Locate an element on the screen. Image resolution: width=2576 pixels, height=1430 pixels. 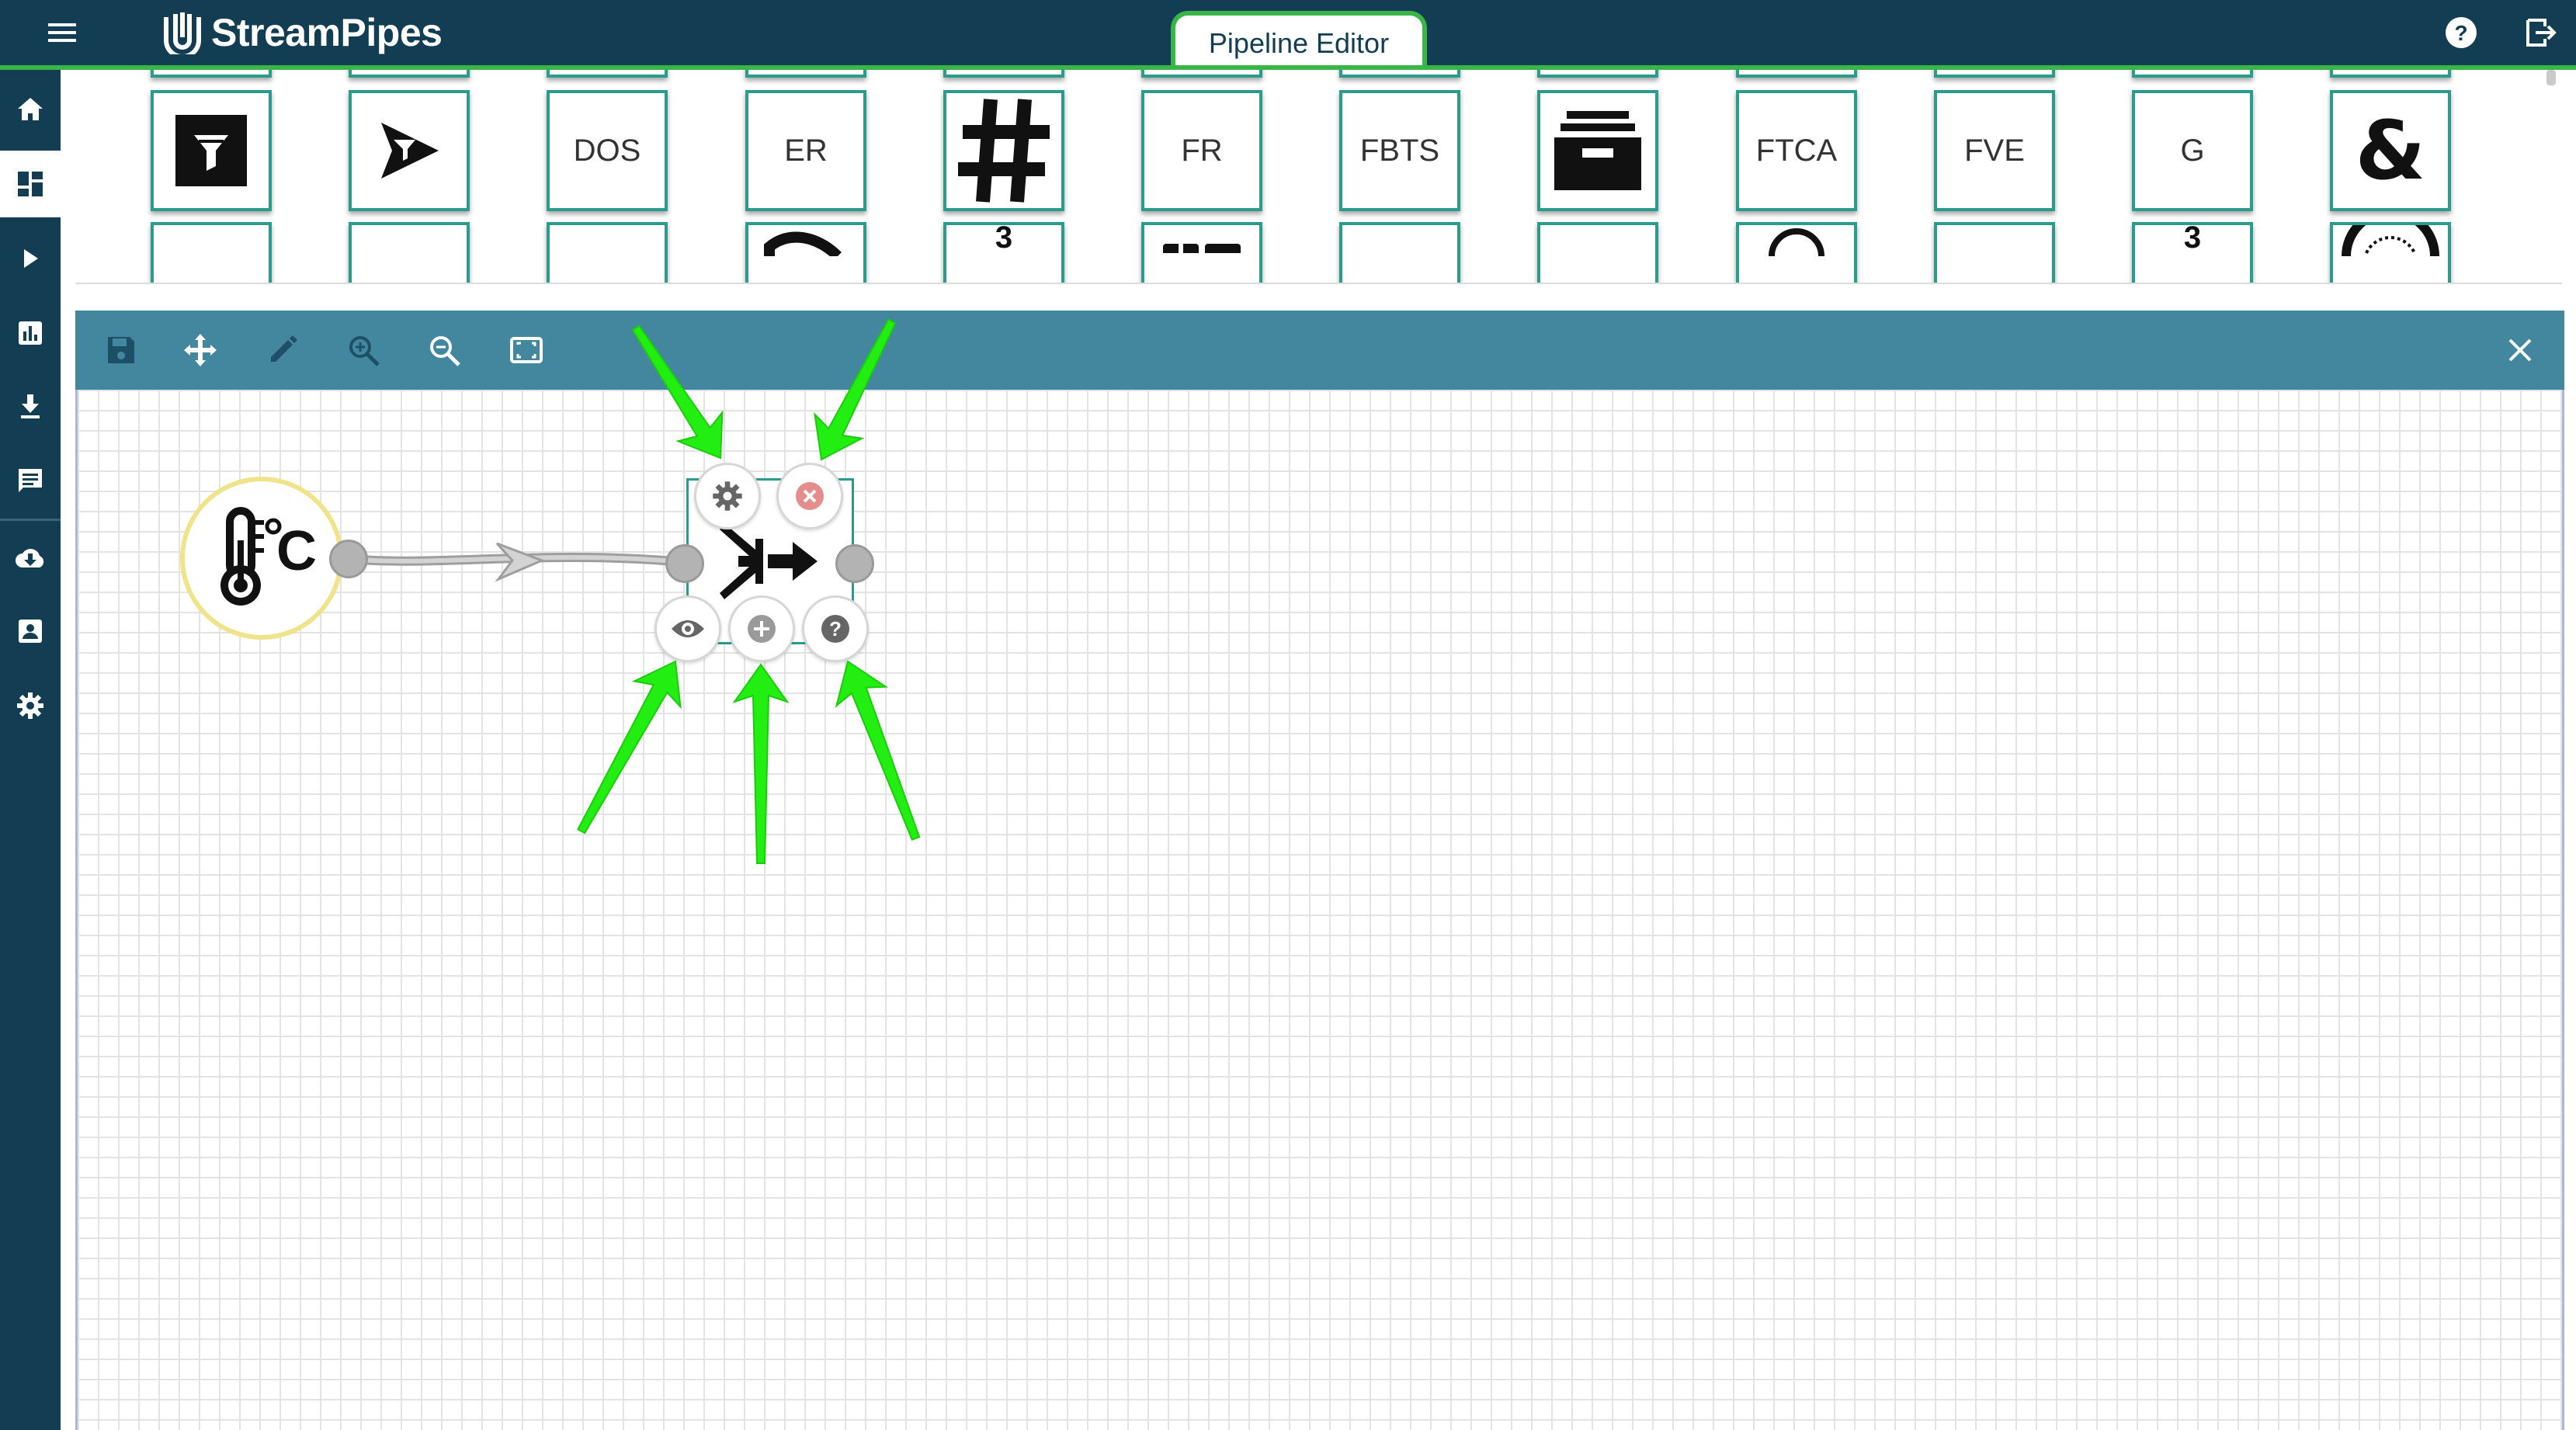
annotation-arrows is located at coordinates (749, 591).